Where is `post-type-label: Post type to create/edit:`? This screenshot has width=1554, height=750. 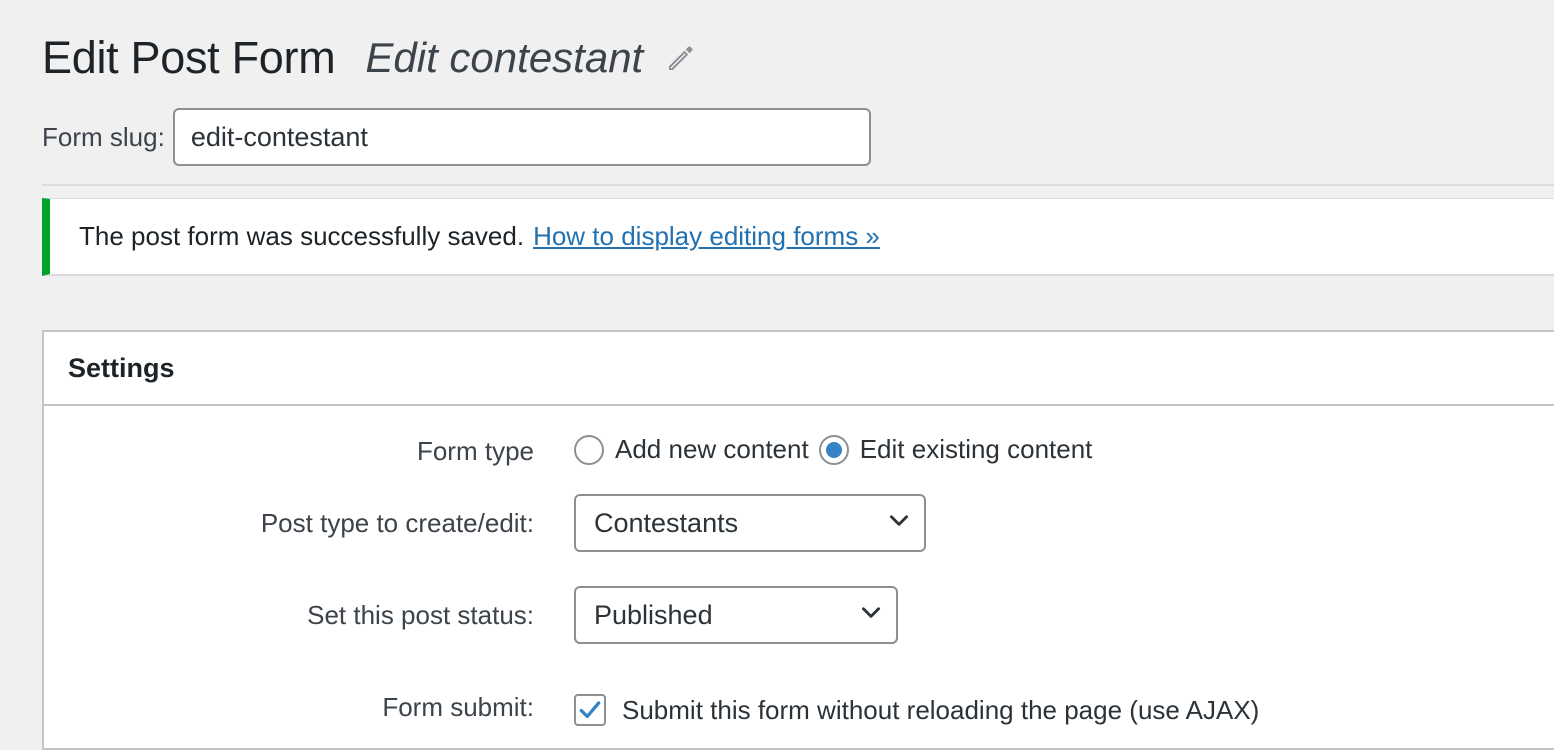 post-type-label: Post type to create/edit: is located at coordinates (397, 523).